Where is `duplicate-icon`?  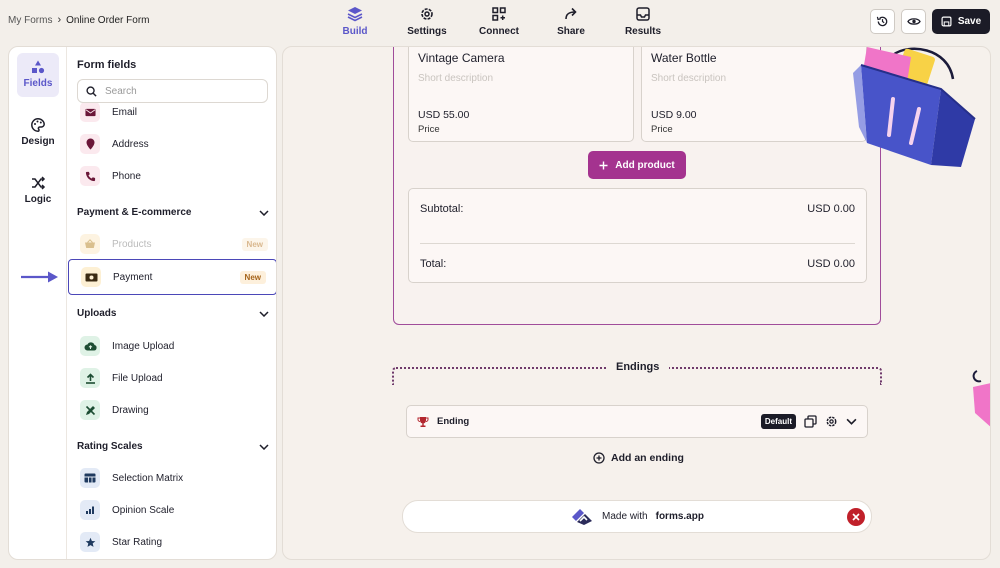
duplicate-icon is located at coordinates (810, 421).